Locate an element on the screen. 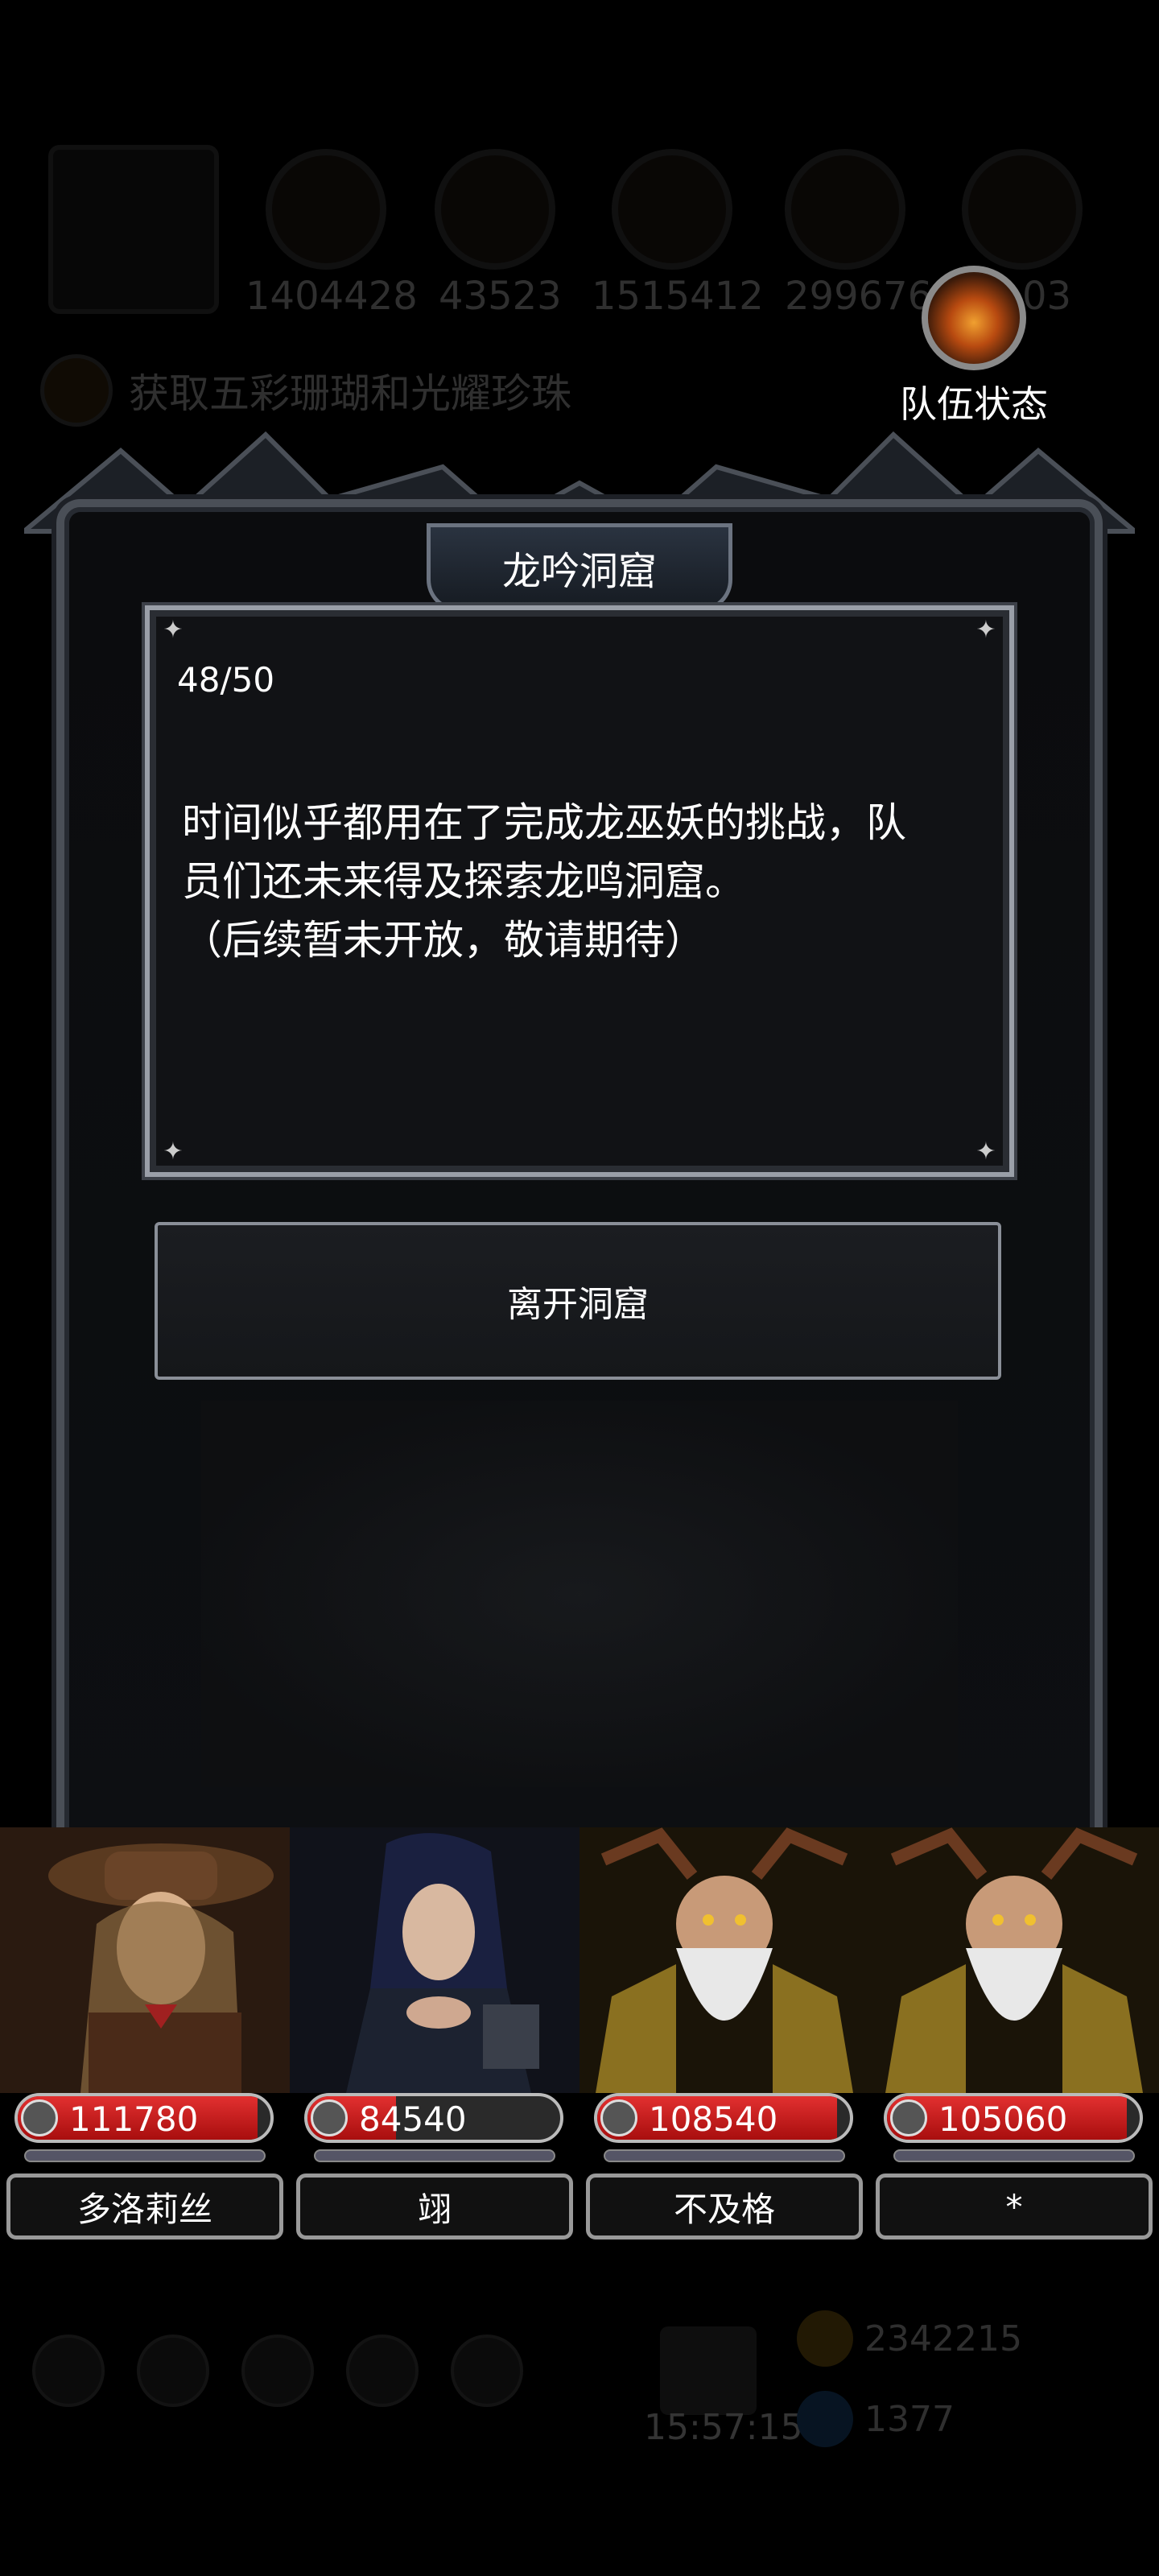  dialog-title: 龙吟洞窟 is located at coordinates (579, 571).